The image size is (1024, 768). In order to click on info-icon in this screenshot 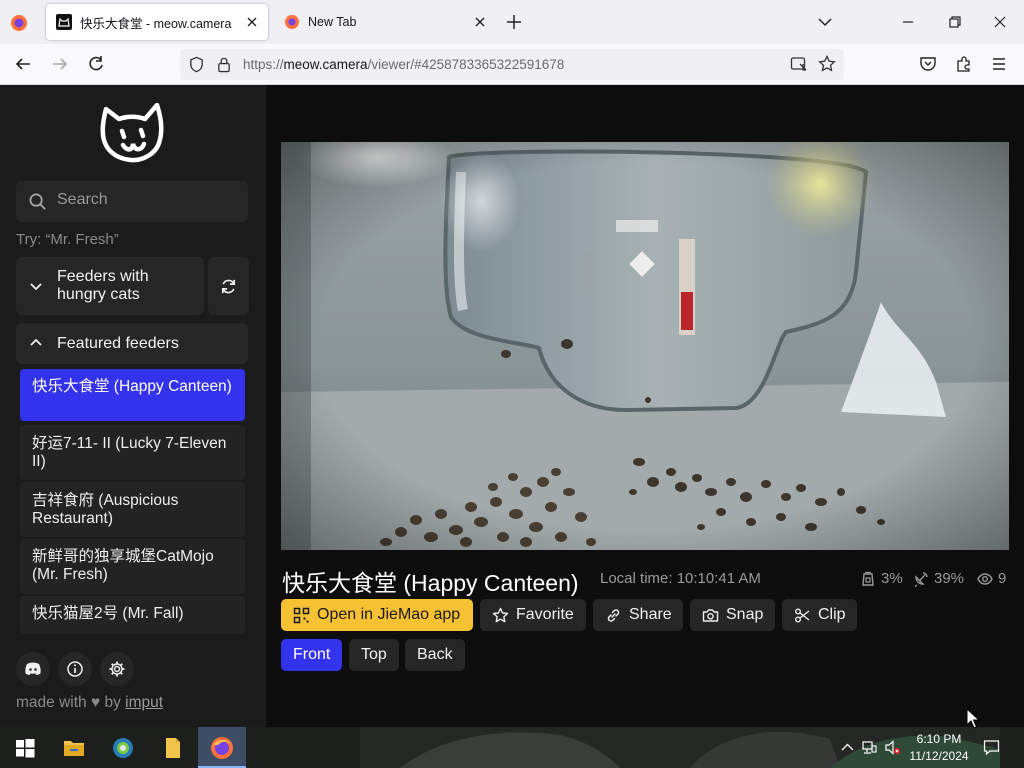, I will do `click(75, 669)`.